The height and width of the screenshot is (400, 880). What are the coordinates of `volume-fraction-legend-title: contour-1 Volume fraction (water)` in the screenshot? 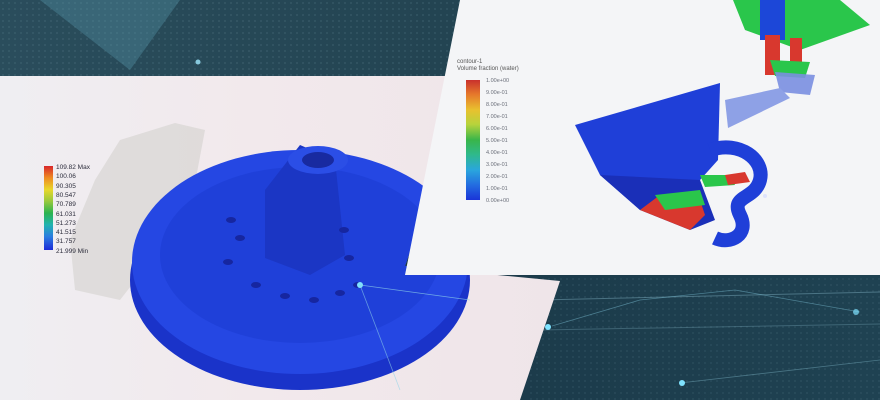 It's located at (488, 66).